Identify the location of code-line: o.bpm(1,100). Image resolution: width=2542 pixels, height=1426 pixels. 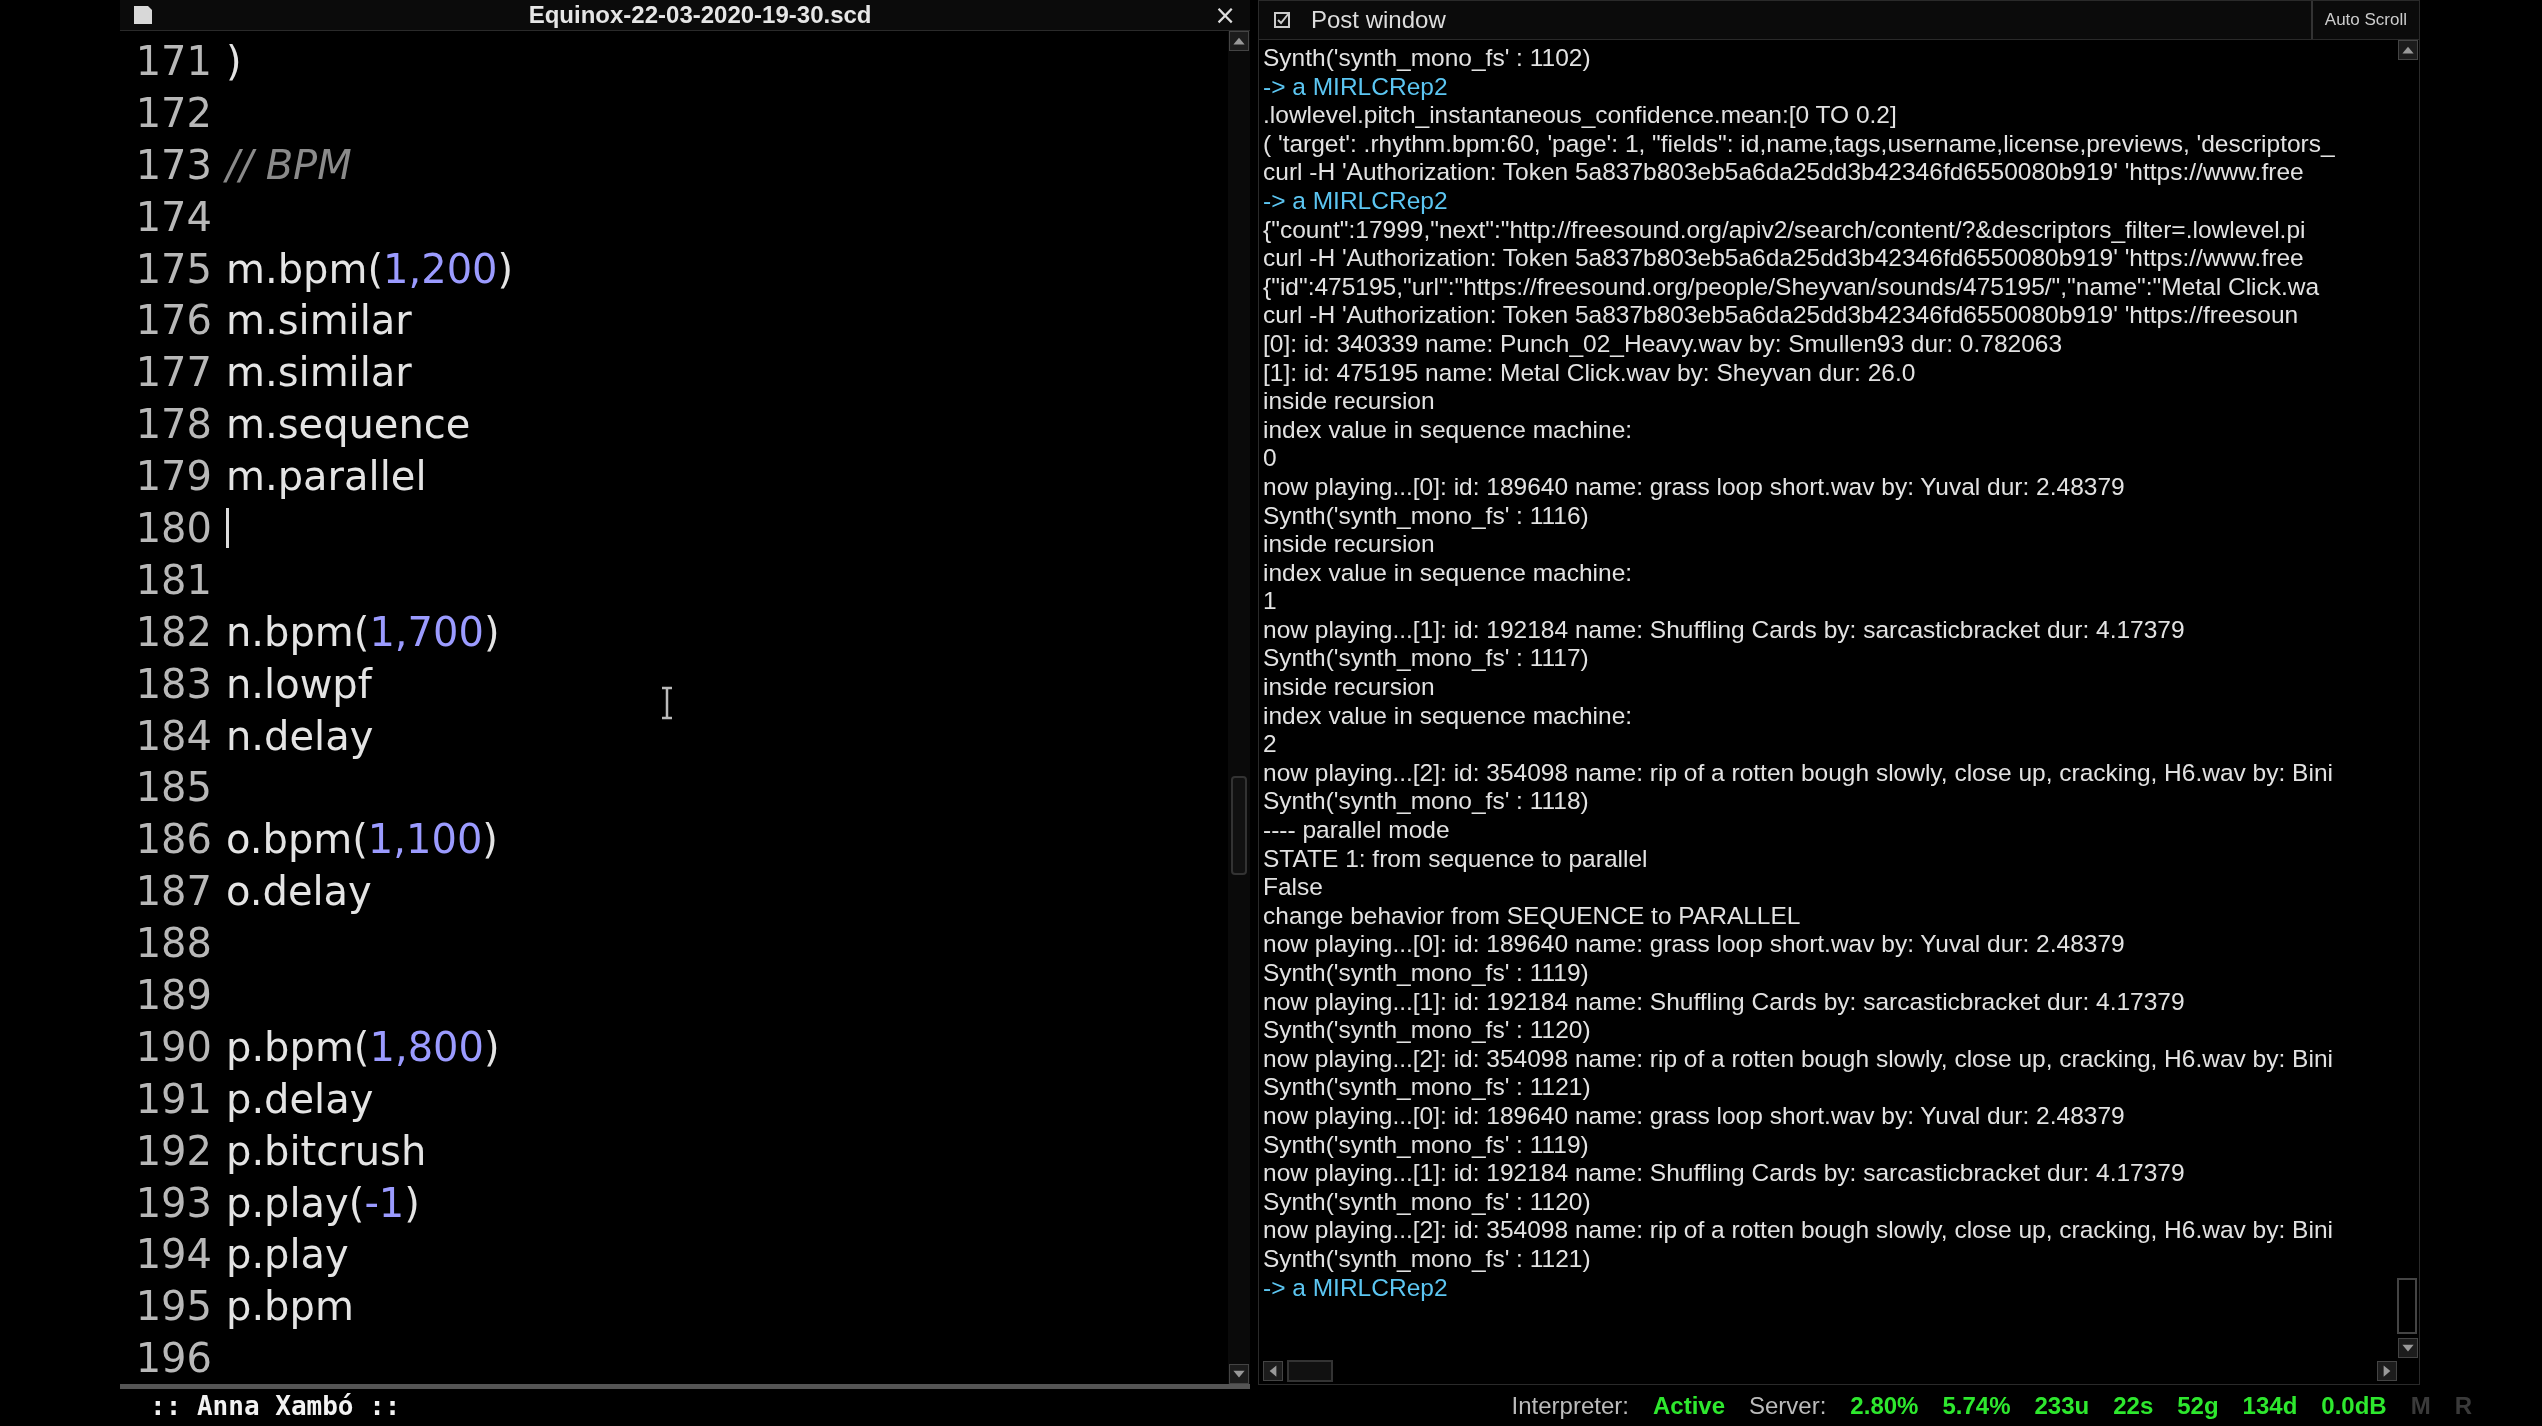
(362, 839).